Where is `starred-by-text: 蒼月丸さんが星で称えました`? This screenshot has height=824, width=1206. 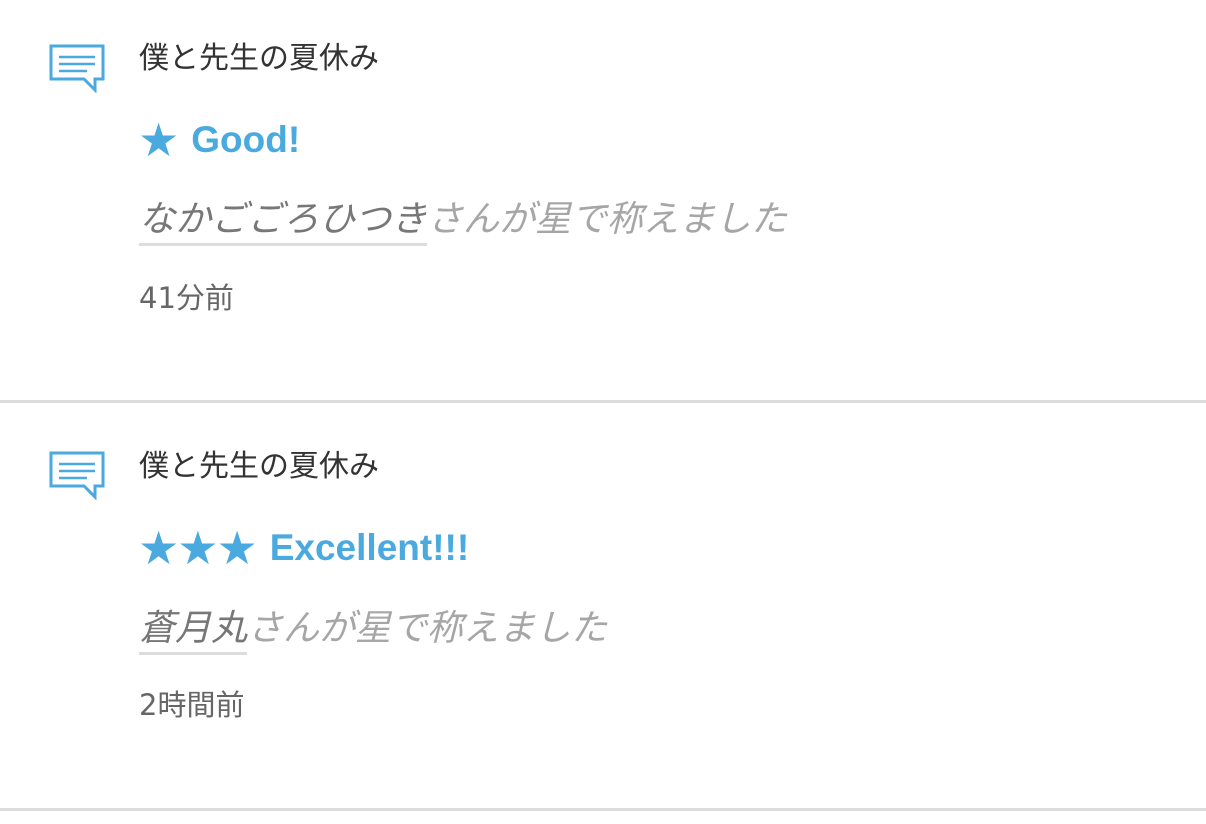 starred-by-text: 蒼月丸さんが星で称えました is located at coordinates (373, 630).